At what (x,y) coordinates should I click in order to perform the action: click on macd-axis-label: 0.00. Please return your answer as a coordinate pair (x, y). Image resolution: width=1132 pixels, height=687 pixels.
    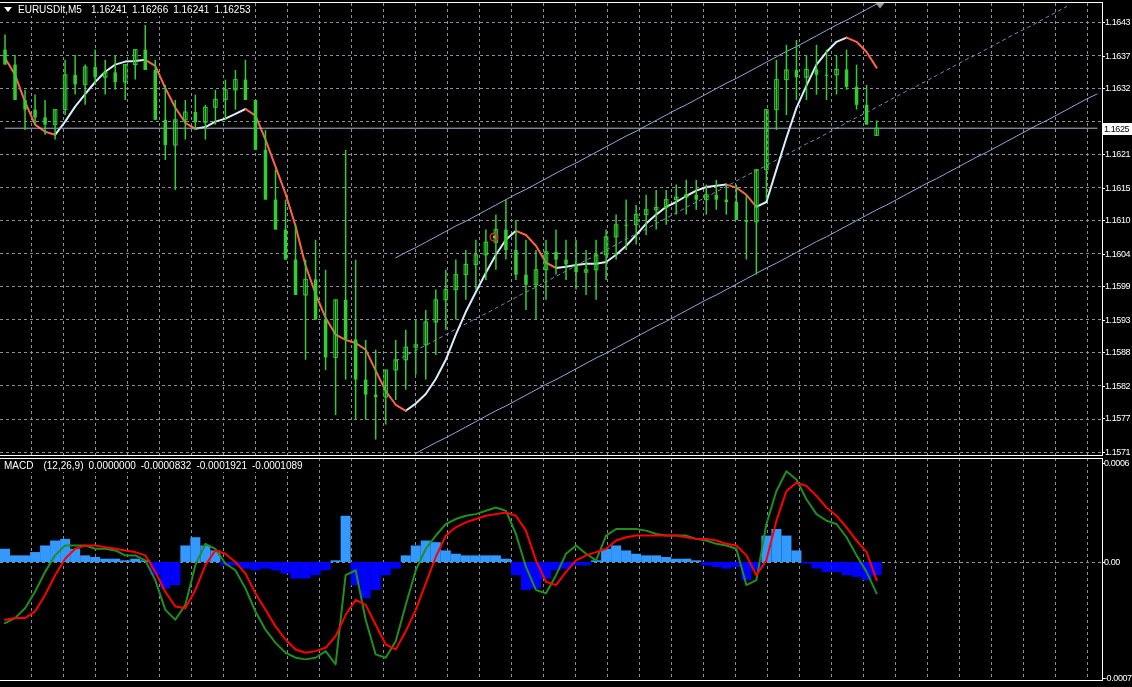
    Looking at the image, I should click on (1112, 562).